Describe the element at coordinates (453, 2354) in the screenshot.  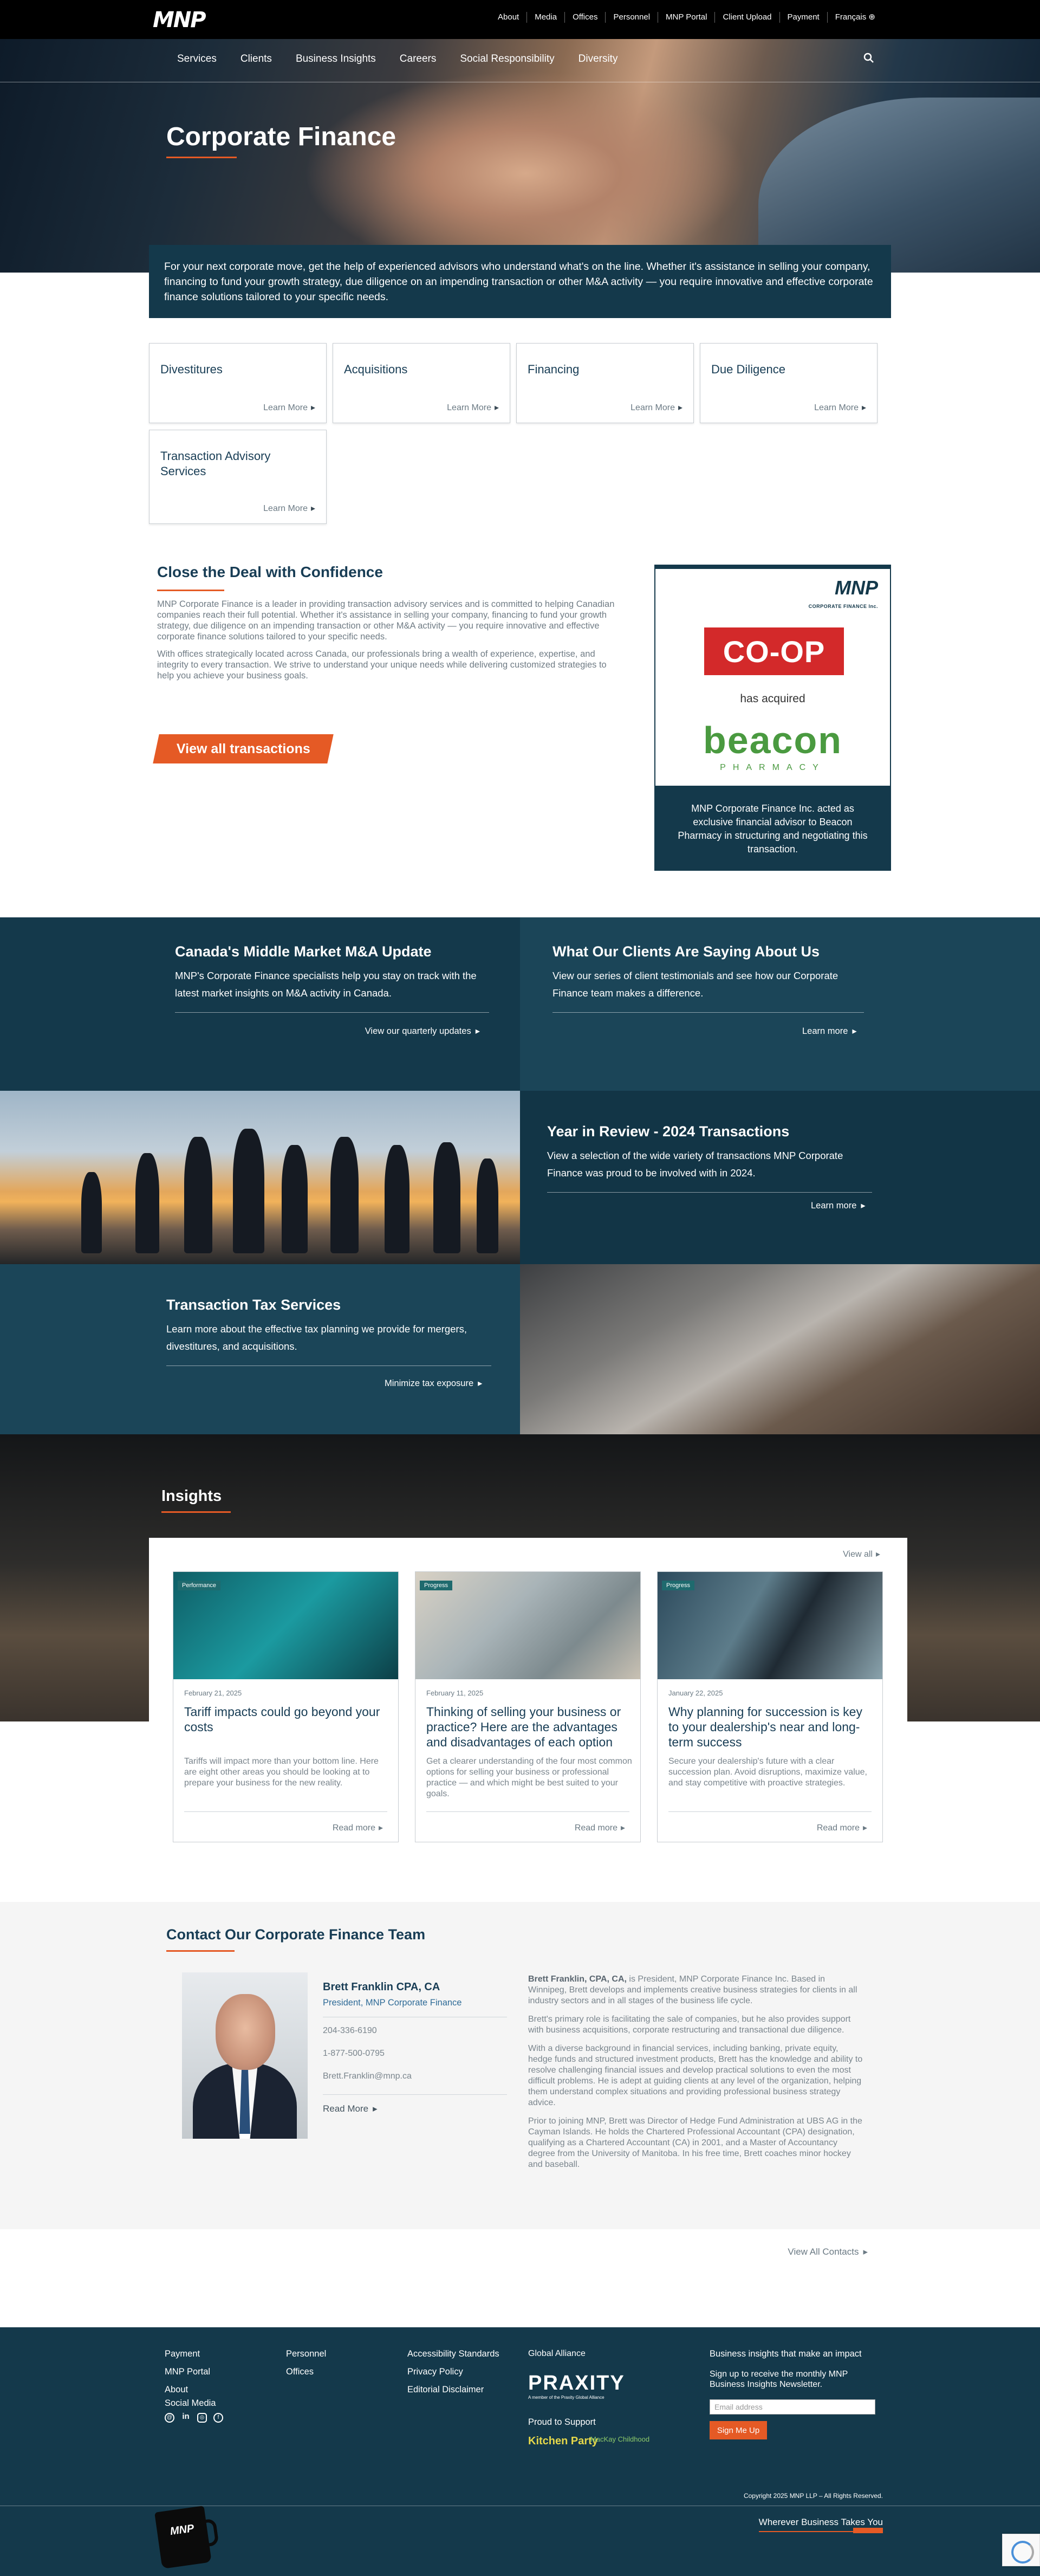
I see `footer-link-accessibility: Accessibility Standards` at that location.